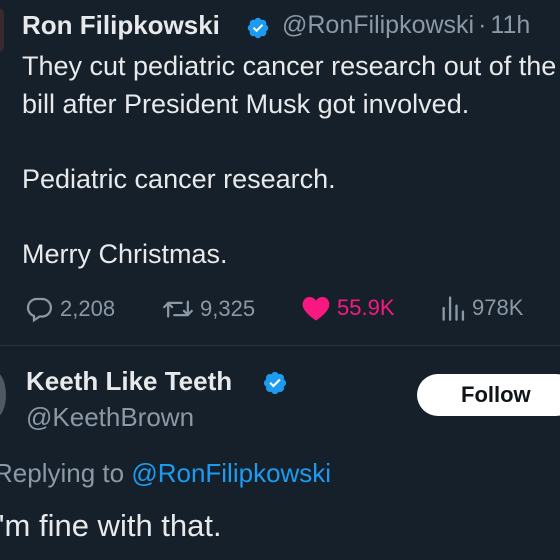 The image size is (560, 560). I want to click on repost-stat-button: 9,325, so click(208, 309).